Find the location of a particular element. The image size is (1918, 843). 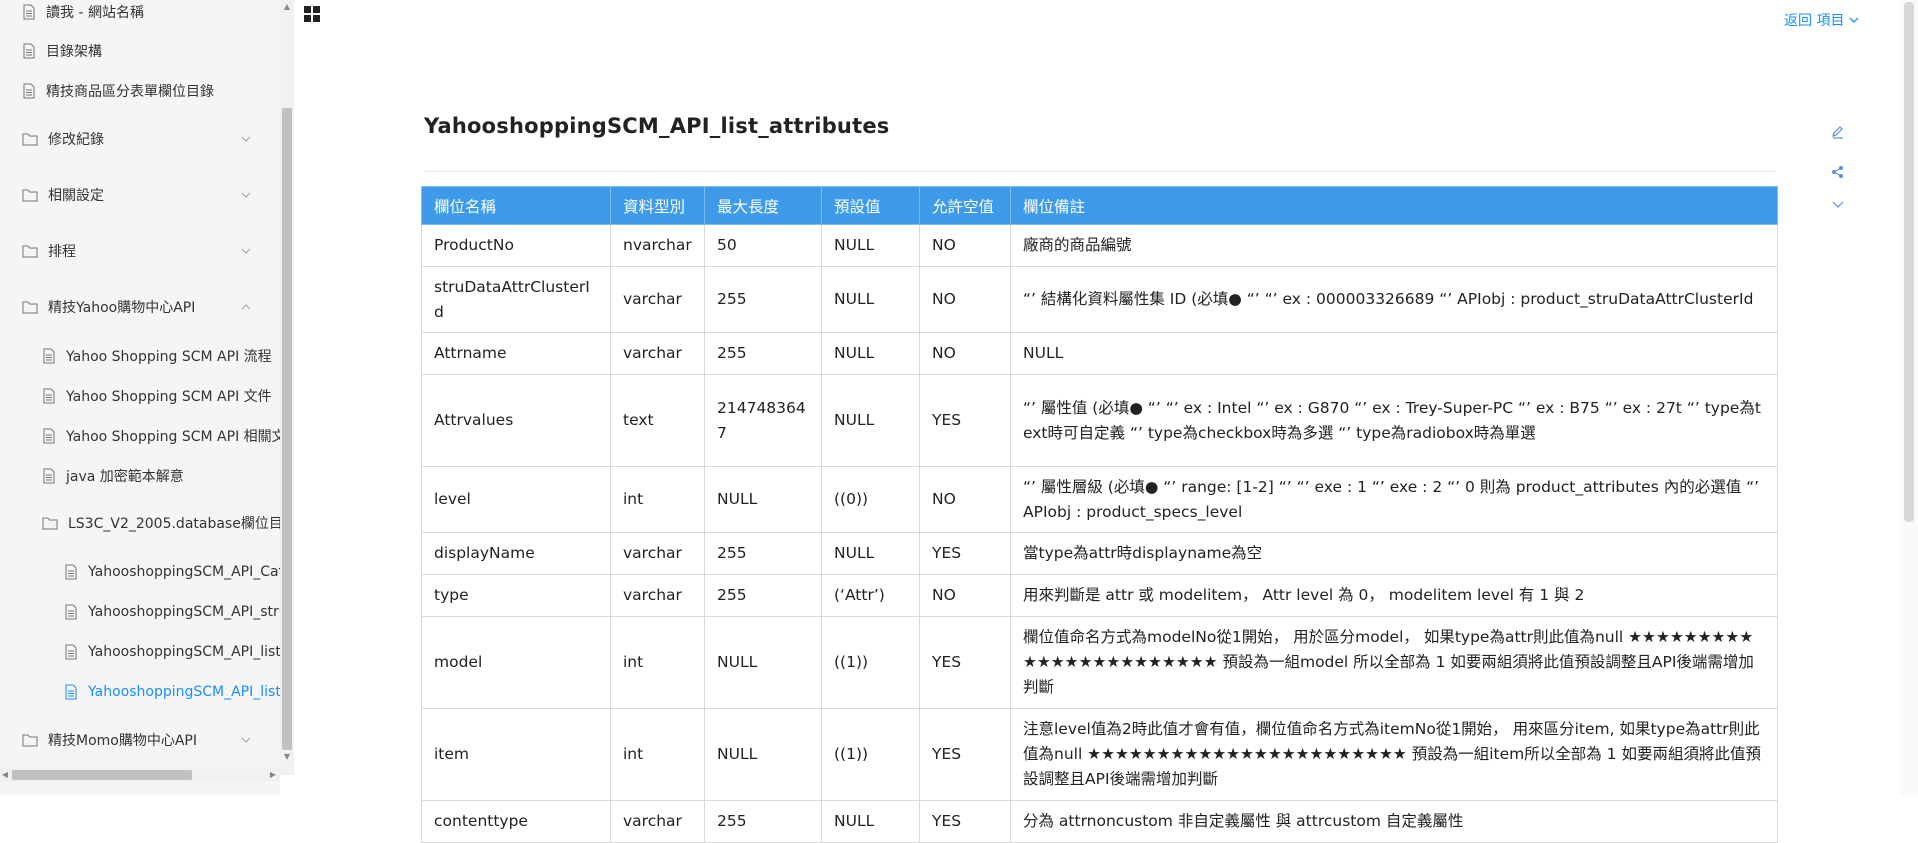

sidebar-item-label: Yahoo Shopping SCM API 相關文 is located at coordinates (173, 437).